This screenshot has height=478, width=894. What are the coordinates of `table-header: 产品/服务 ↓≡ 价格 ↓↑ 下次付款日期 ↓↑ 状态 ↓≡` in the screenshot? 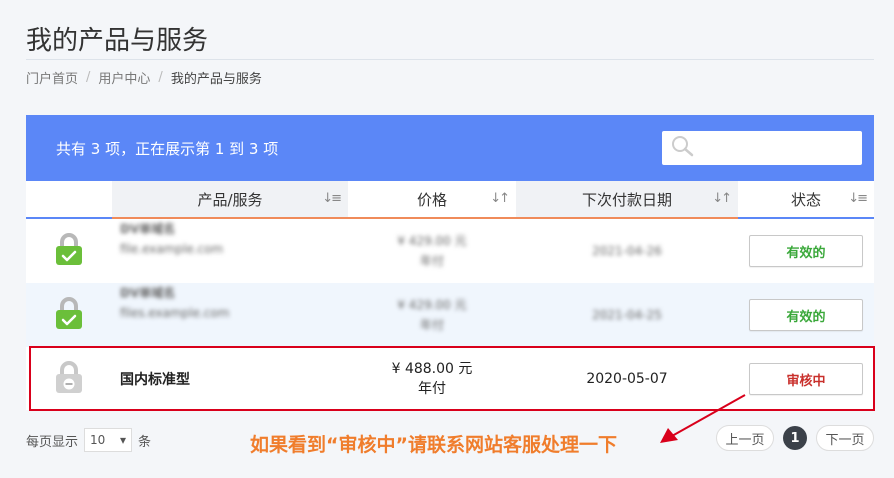 It's located at (450, 200).